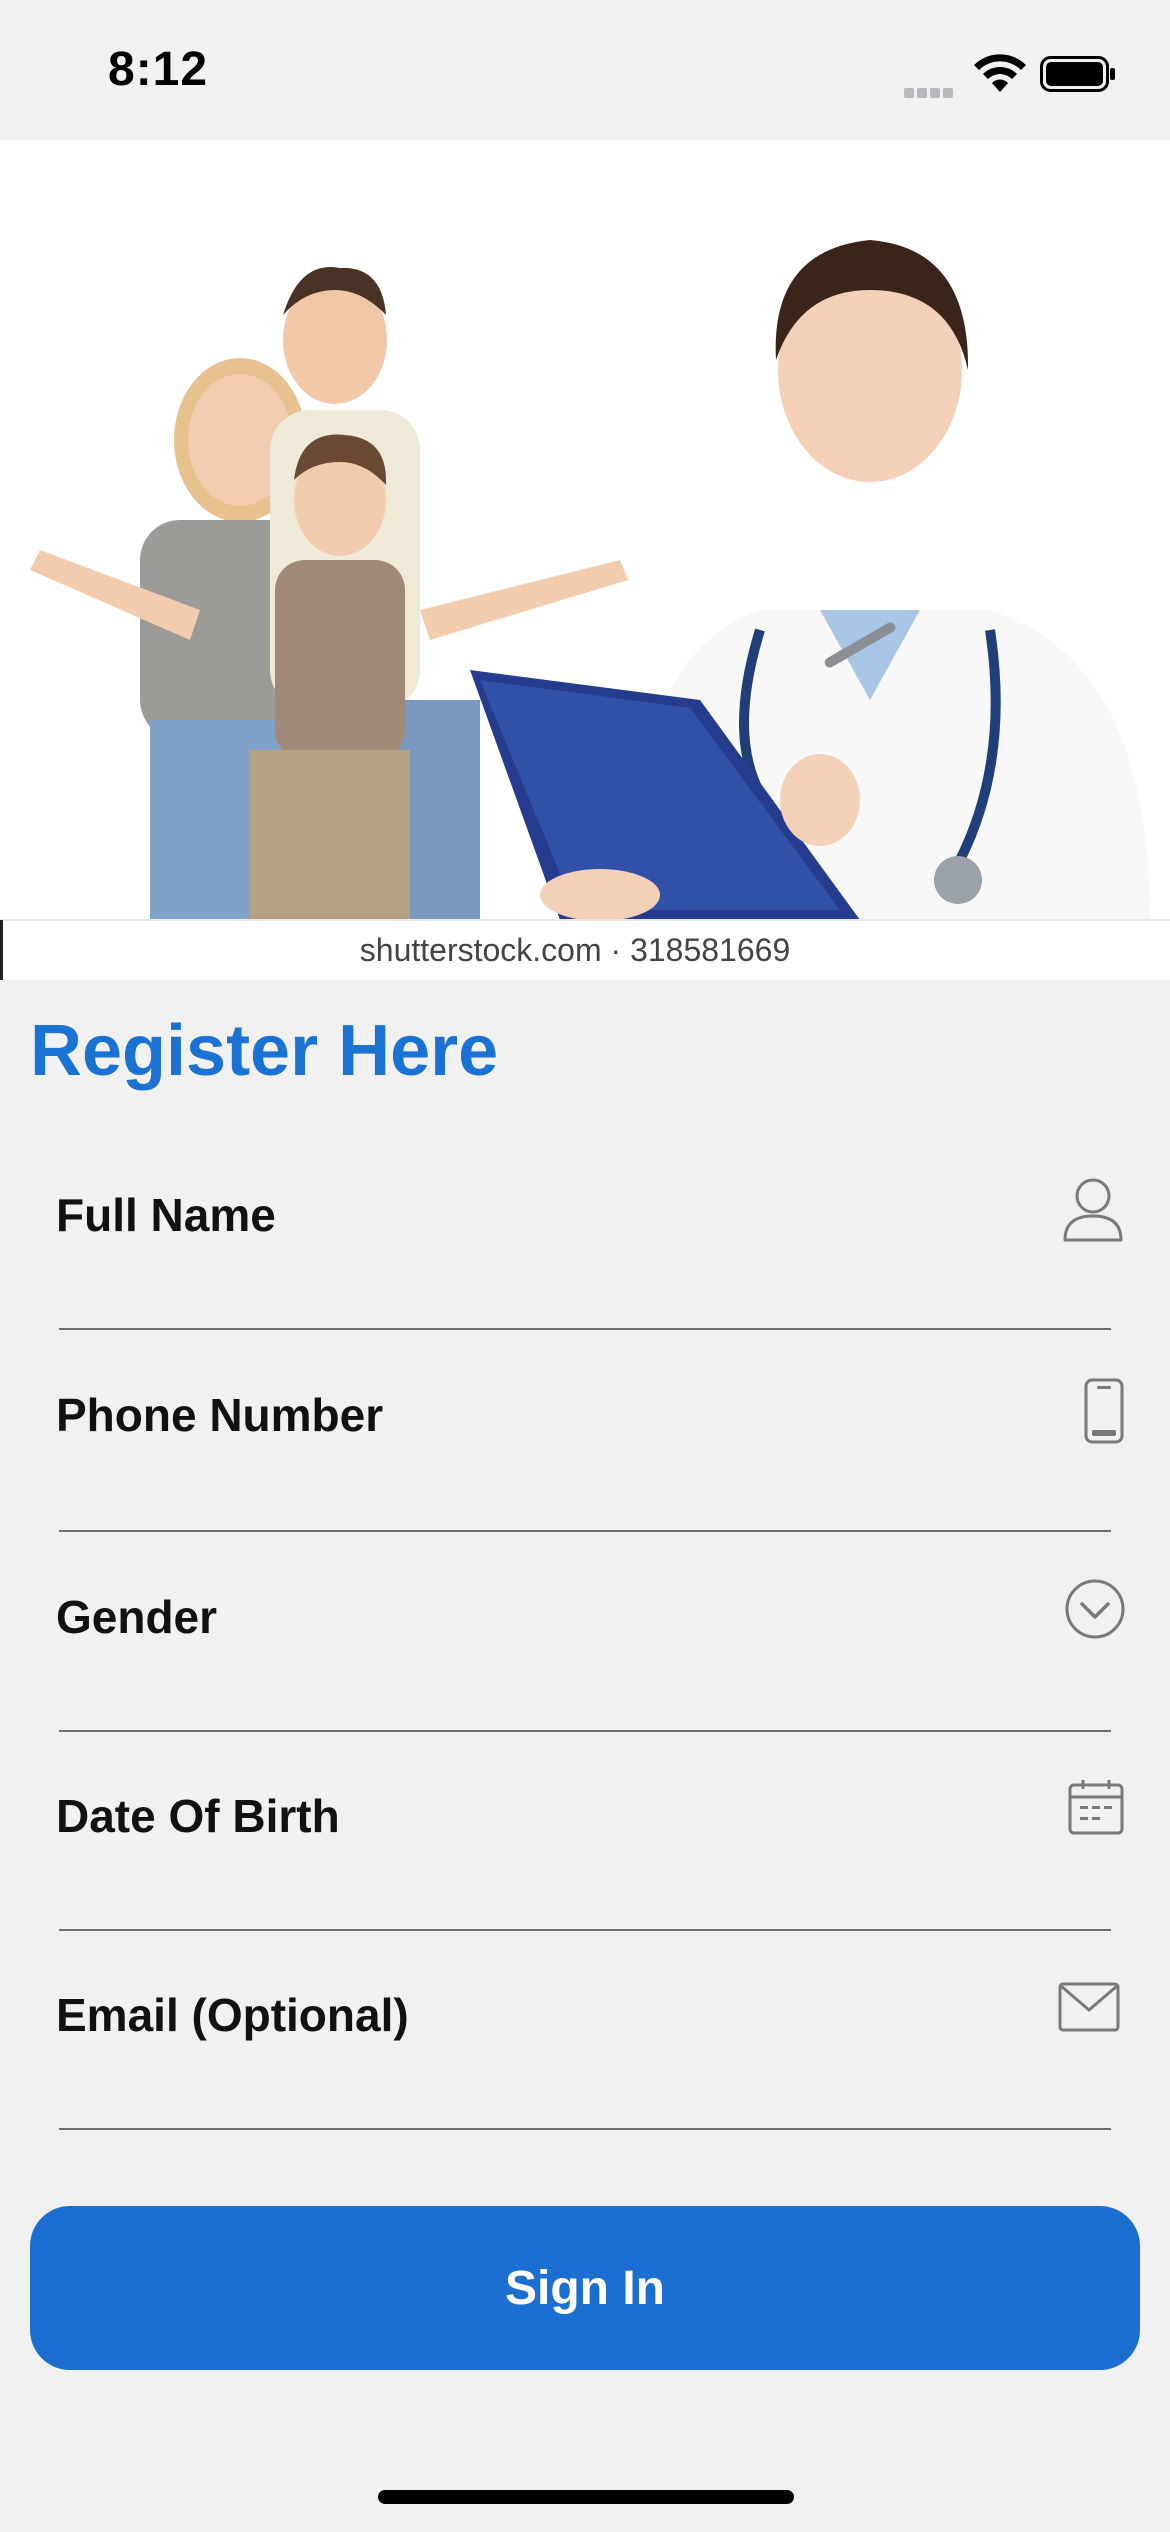 Image resolution: width=1170 pixels, height=2532 pixels. Describe the element at coordinates (1093, 1210) in the screenshot. I see `person-icon` at that location.